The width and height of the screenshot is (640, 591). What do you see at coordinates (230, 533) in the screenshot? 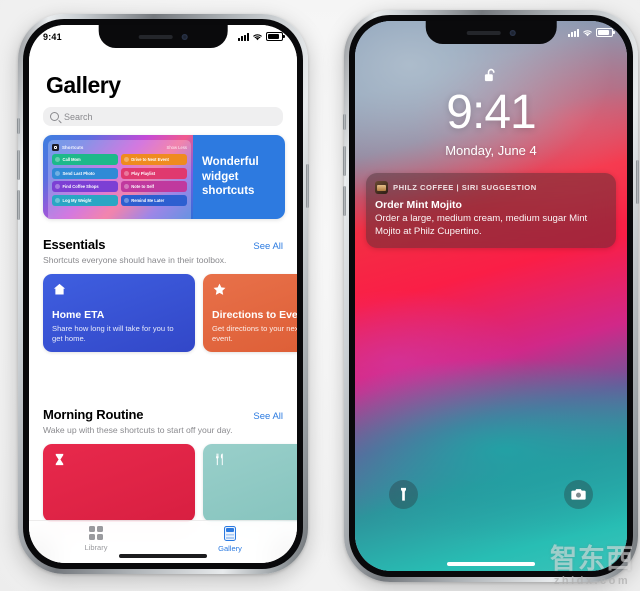
I see `gallery-card-icon` at bounding box center [230, 533].